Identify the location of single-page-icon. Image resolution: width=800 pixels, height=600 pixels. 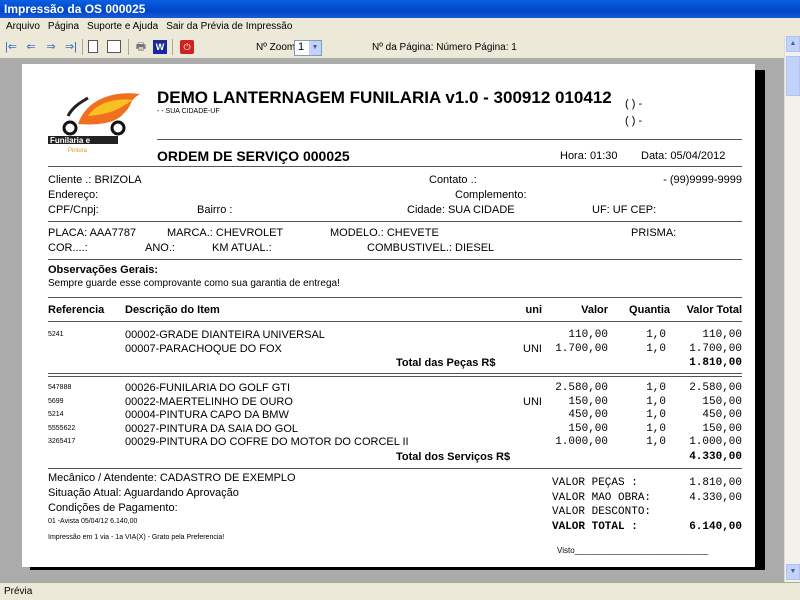
(93, 46).